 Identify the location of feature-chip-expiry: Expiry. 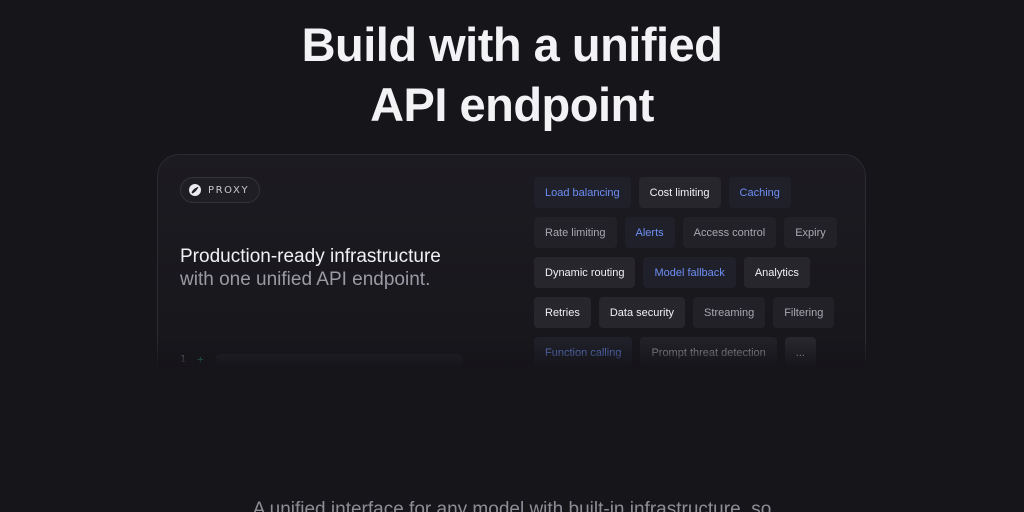
(810, 232).